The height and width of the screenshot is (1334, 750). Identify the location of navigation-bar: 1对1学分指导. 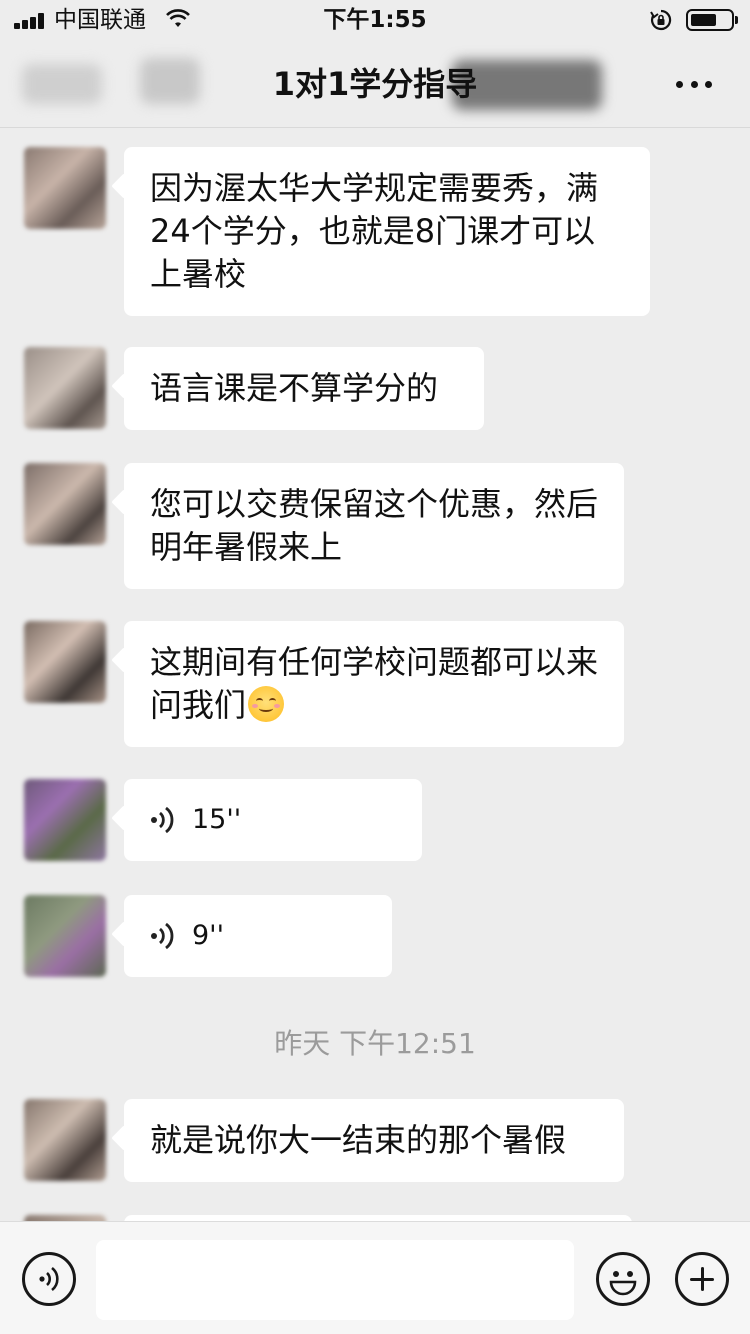
(375, 84).